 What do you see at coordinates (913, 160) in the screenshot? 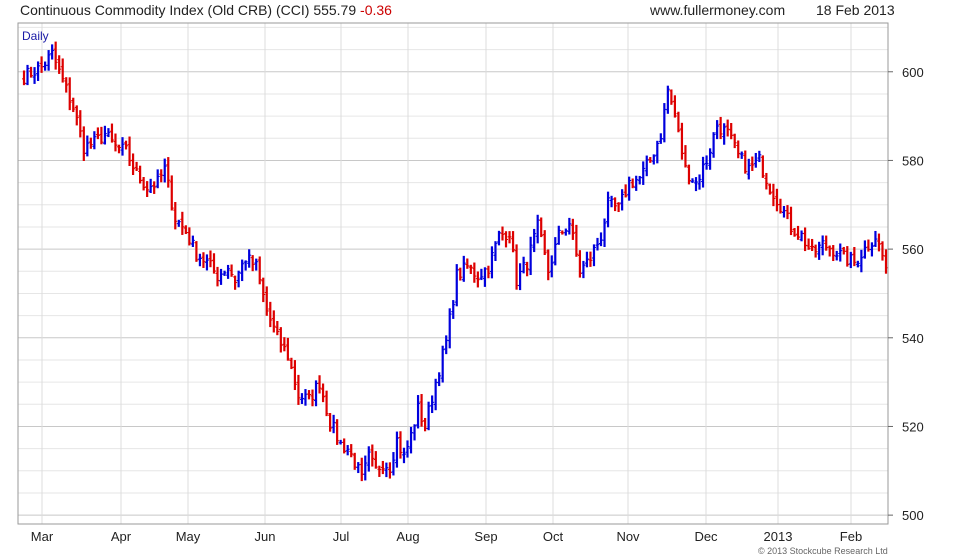
I see `y-tick-label: 580` at bounding box center [913, 160].